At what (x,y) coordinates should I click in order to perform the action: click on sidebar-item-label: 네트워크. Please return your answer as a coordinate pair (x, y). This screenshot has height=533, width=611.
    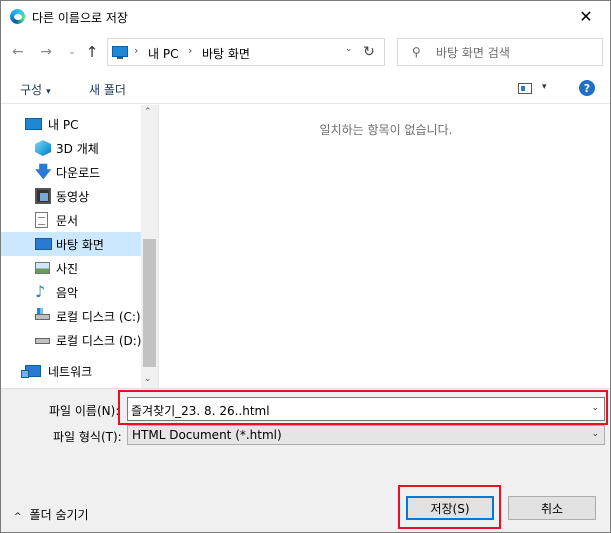
    Looking at the image, I should click on (70, 372).